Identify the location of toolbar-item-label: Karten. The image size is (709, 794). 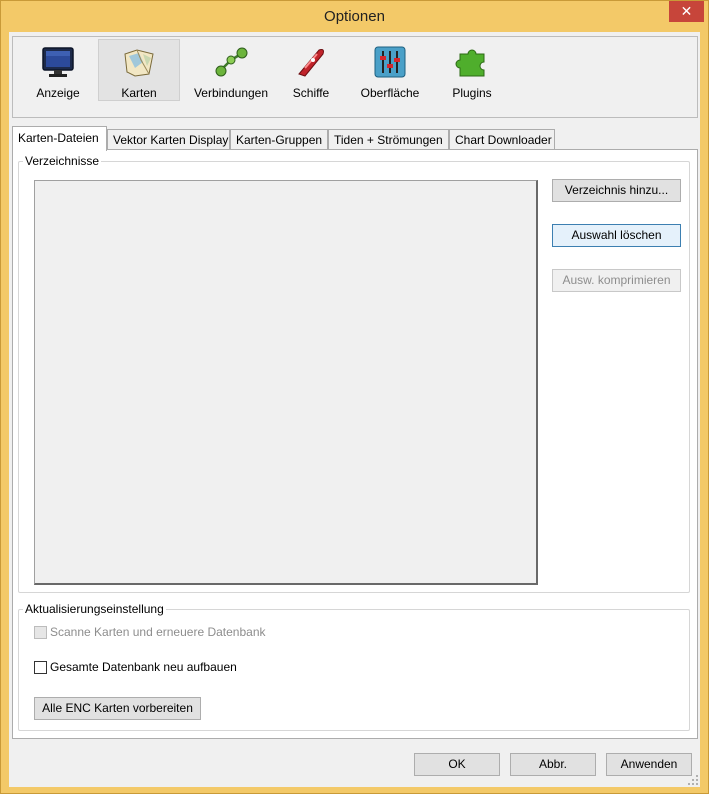
(139, 93).